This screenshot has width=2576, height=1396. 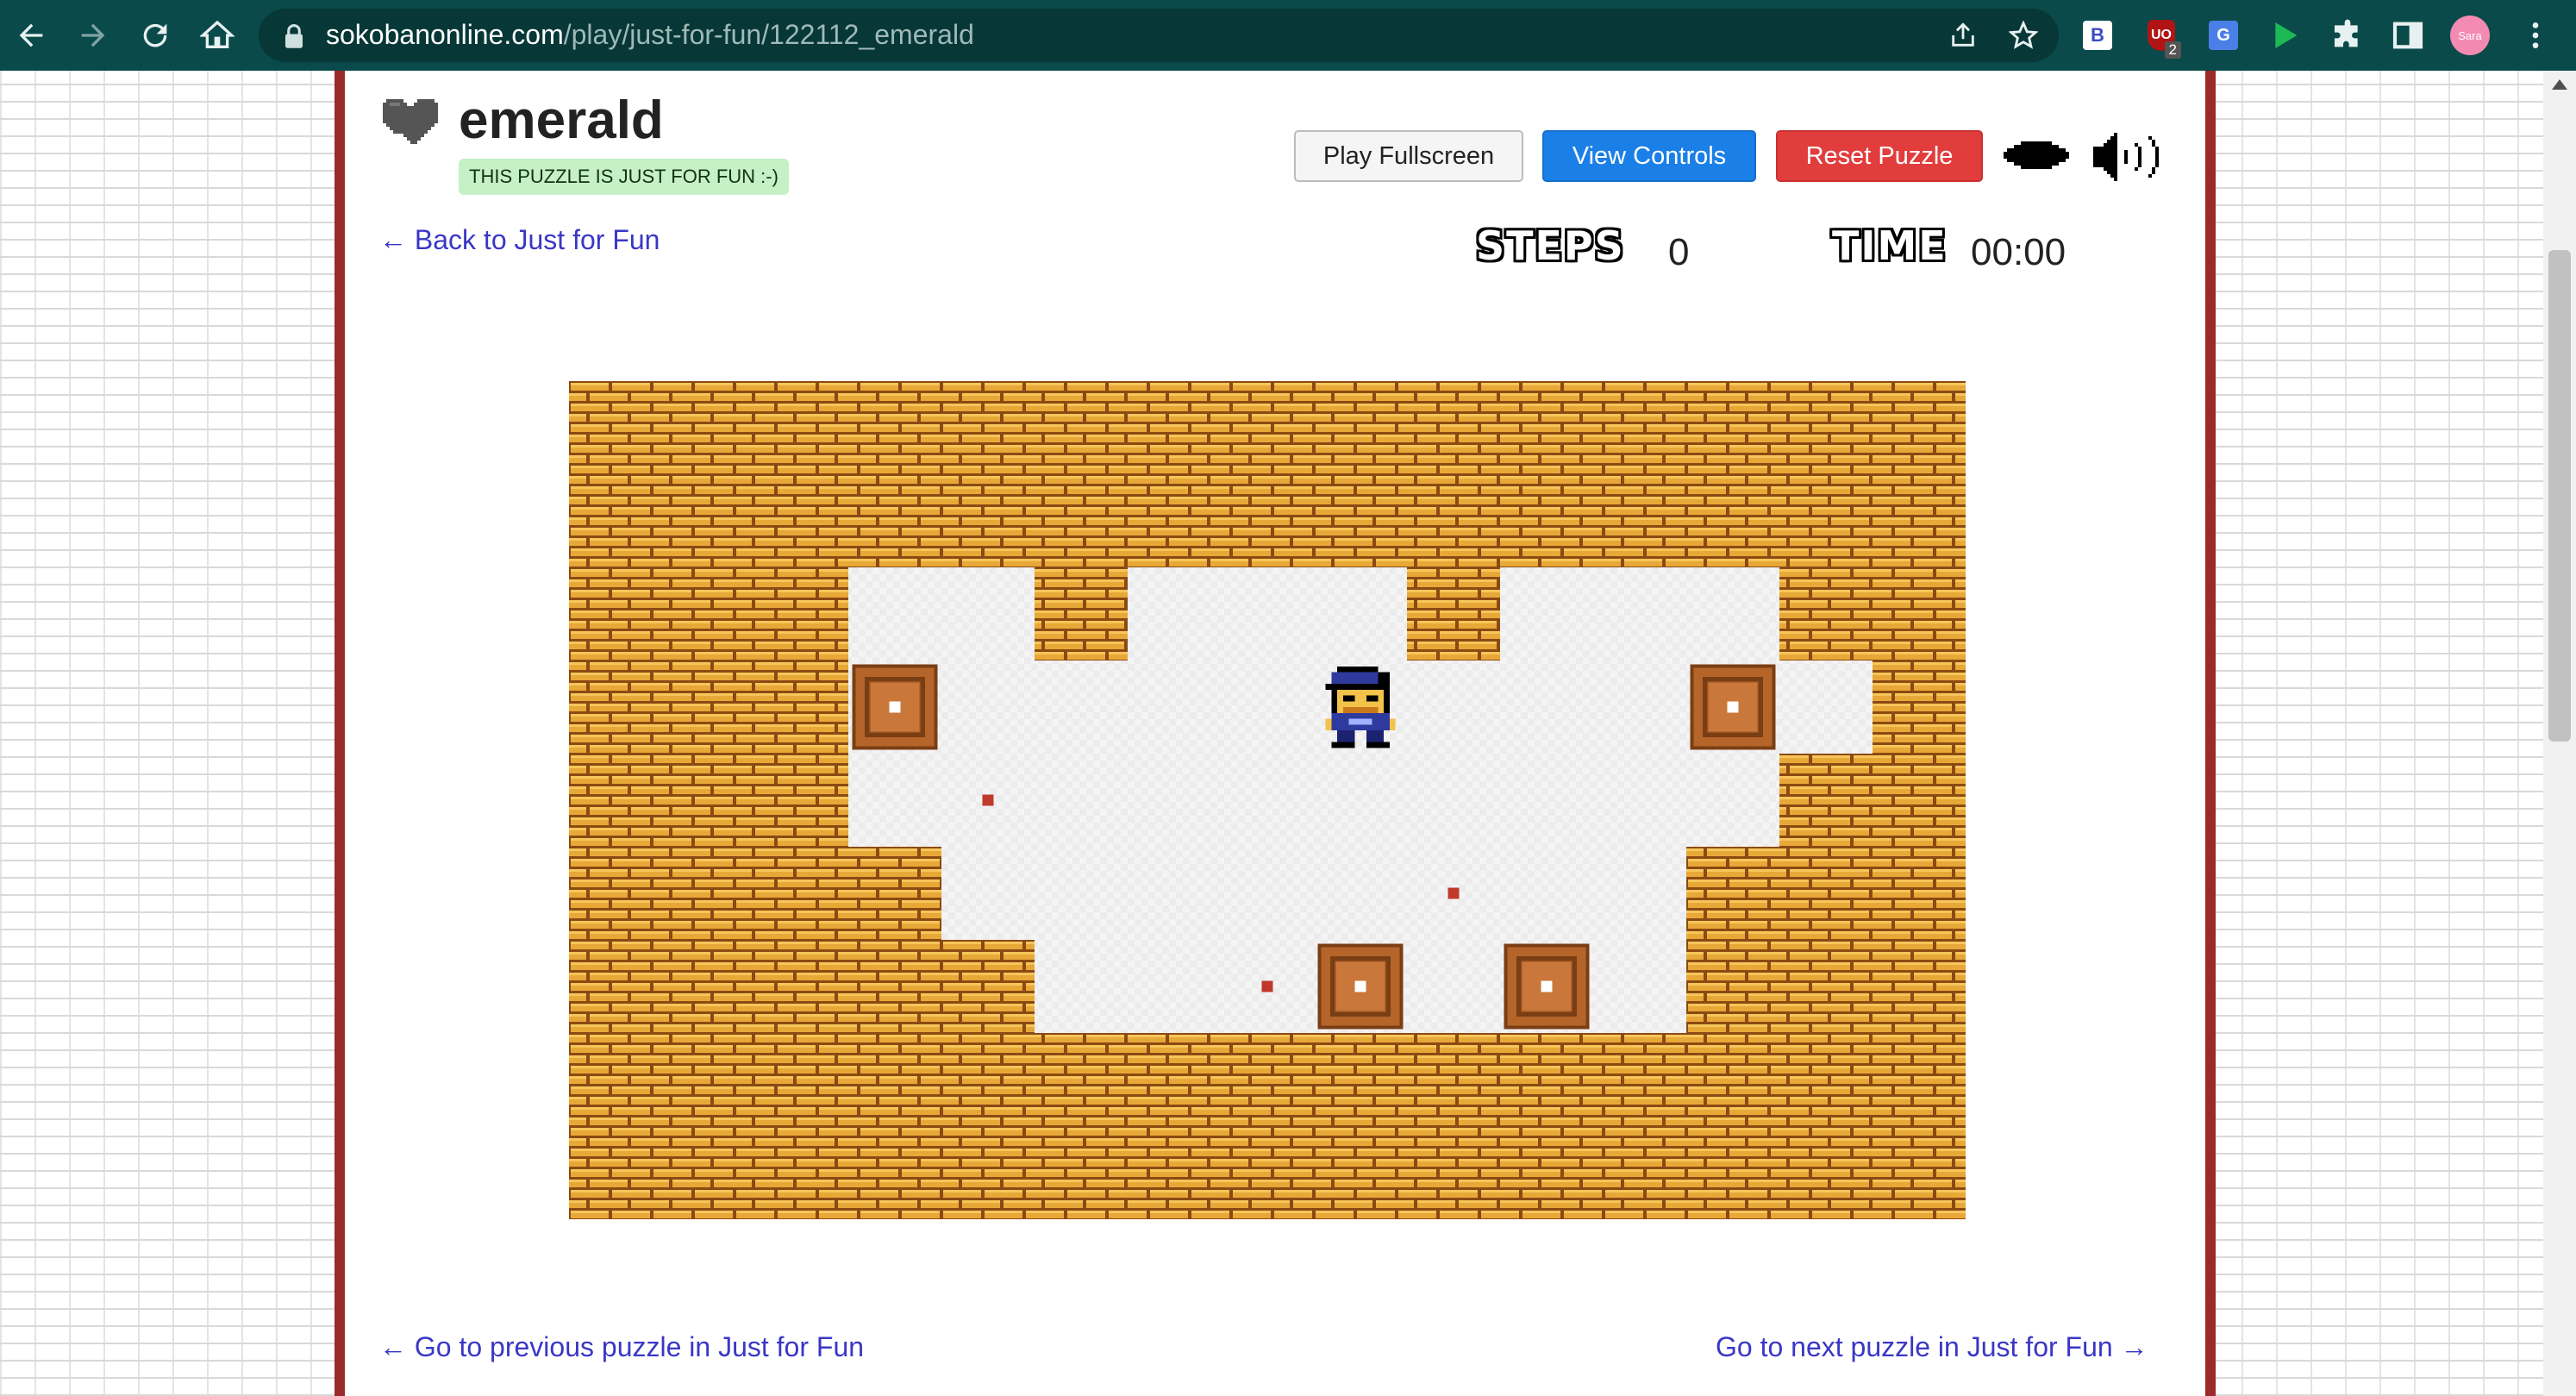 I want to click on reload-icon, so click(x=155, y=35).